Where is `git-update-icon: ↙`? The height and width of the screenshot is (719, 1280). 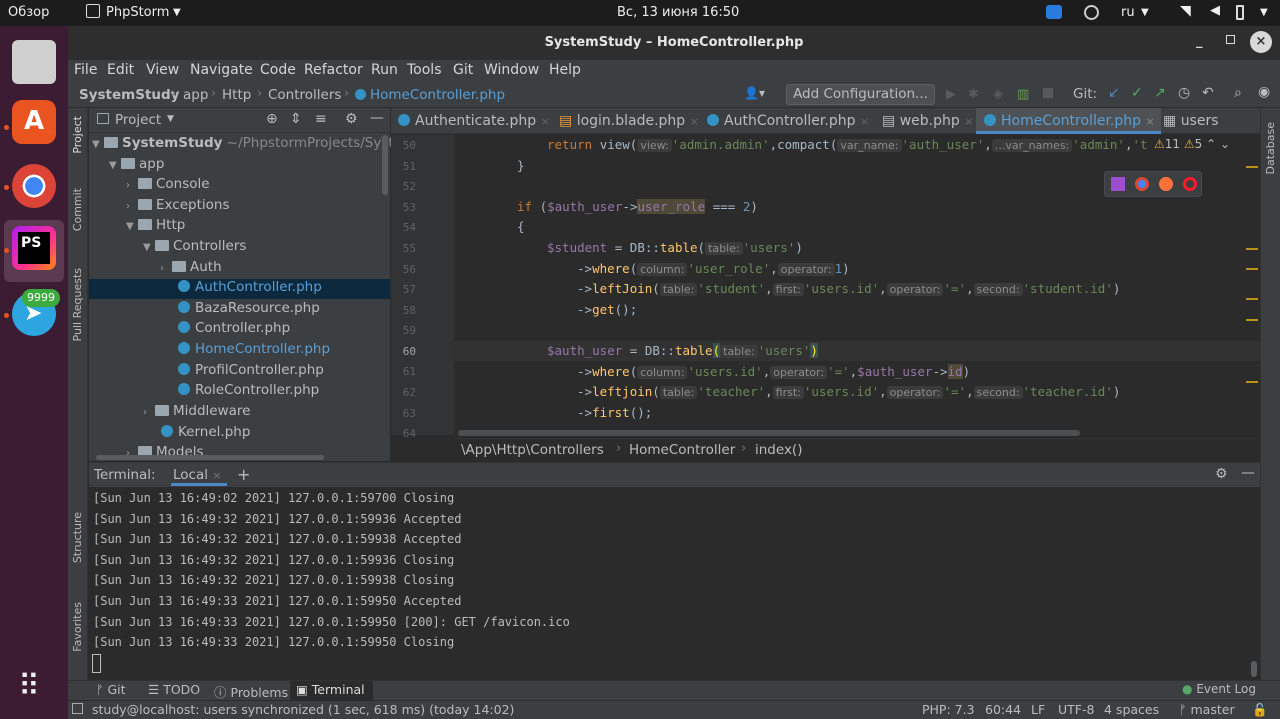 git-update-icon: ↙ is located at coordinates (1114, 93).